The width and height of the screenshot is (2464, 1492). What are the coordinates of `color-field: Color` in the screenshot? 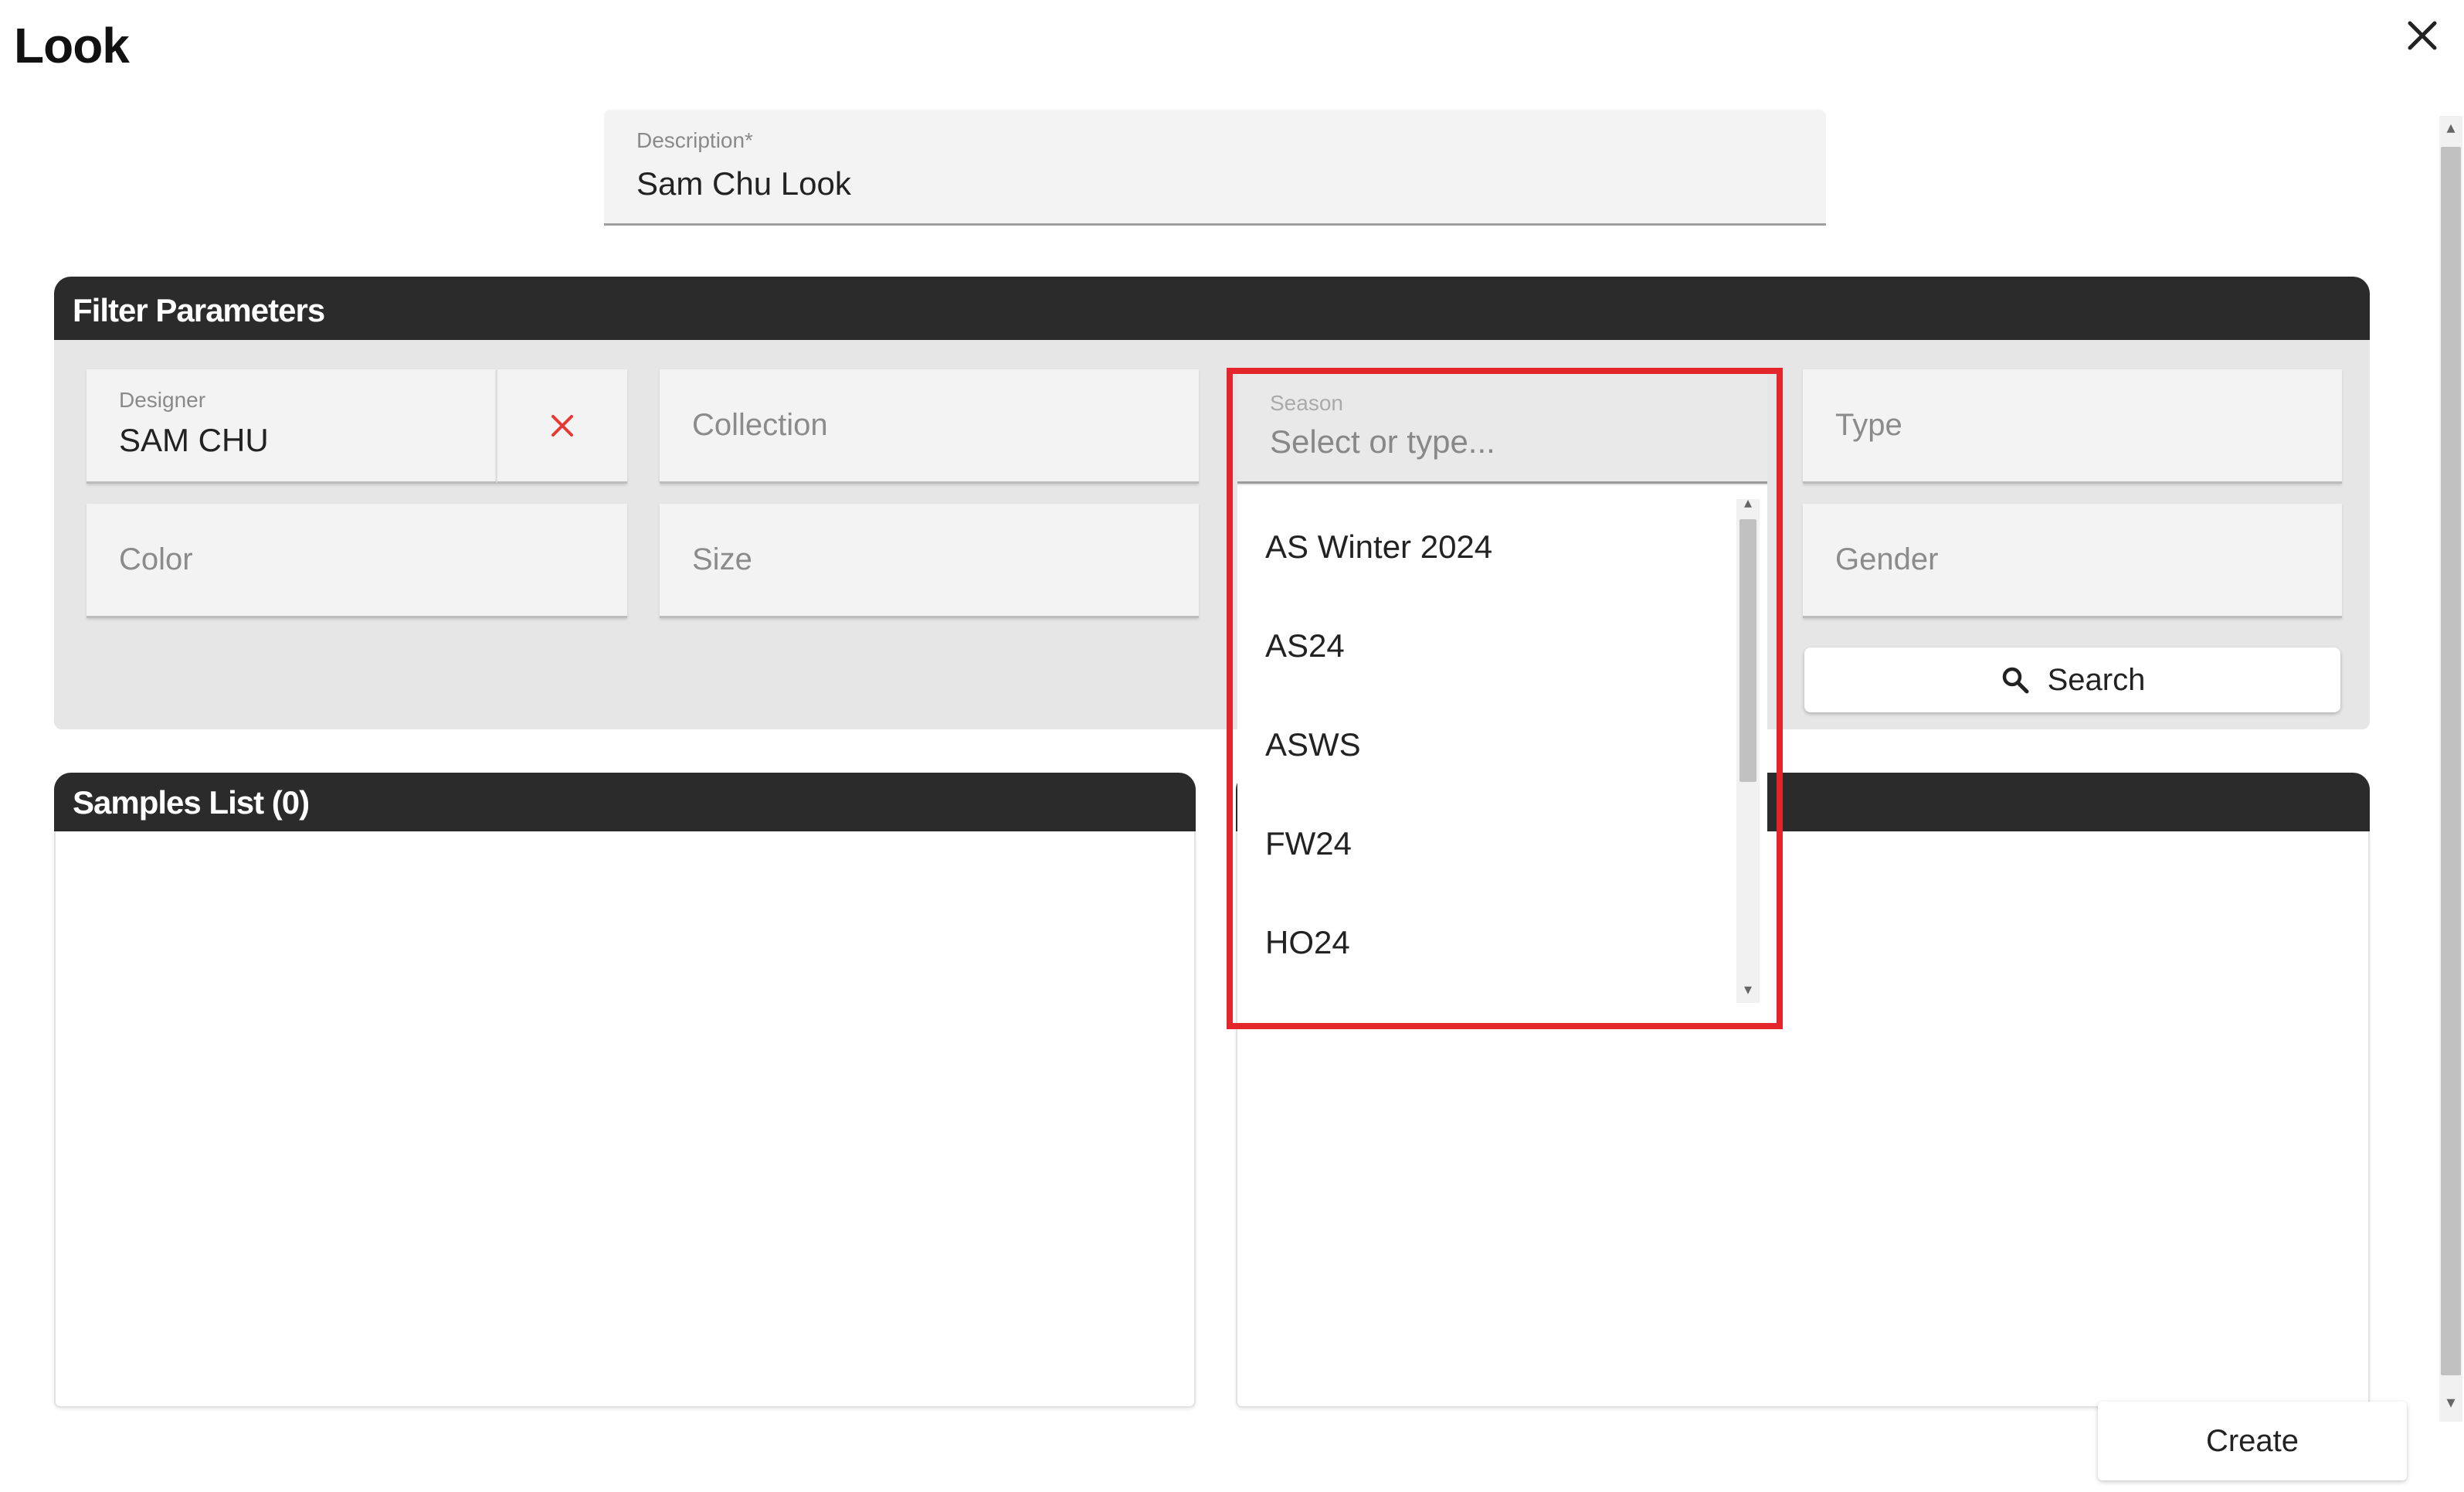 It's located at (357, 561).